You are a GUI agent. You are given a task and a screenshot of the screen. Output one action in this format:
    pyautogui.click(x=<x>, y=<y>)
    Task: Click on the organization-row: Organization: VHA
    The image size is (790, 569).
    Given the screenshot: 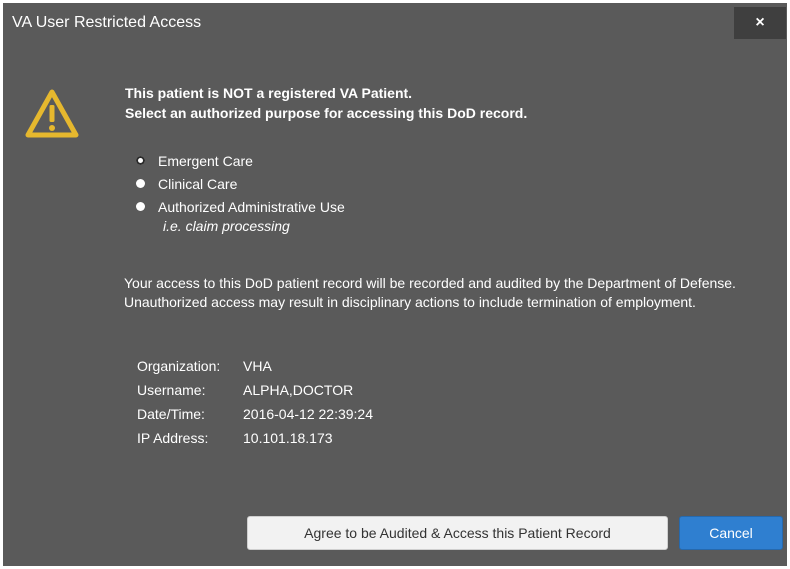 What is the action you would take?
    pyautogui.click(x=255, y=366)
    